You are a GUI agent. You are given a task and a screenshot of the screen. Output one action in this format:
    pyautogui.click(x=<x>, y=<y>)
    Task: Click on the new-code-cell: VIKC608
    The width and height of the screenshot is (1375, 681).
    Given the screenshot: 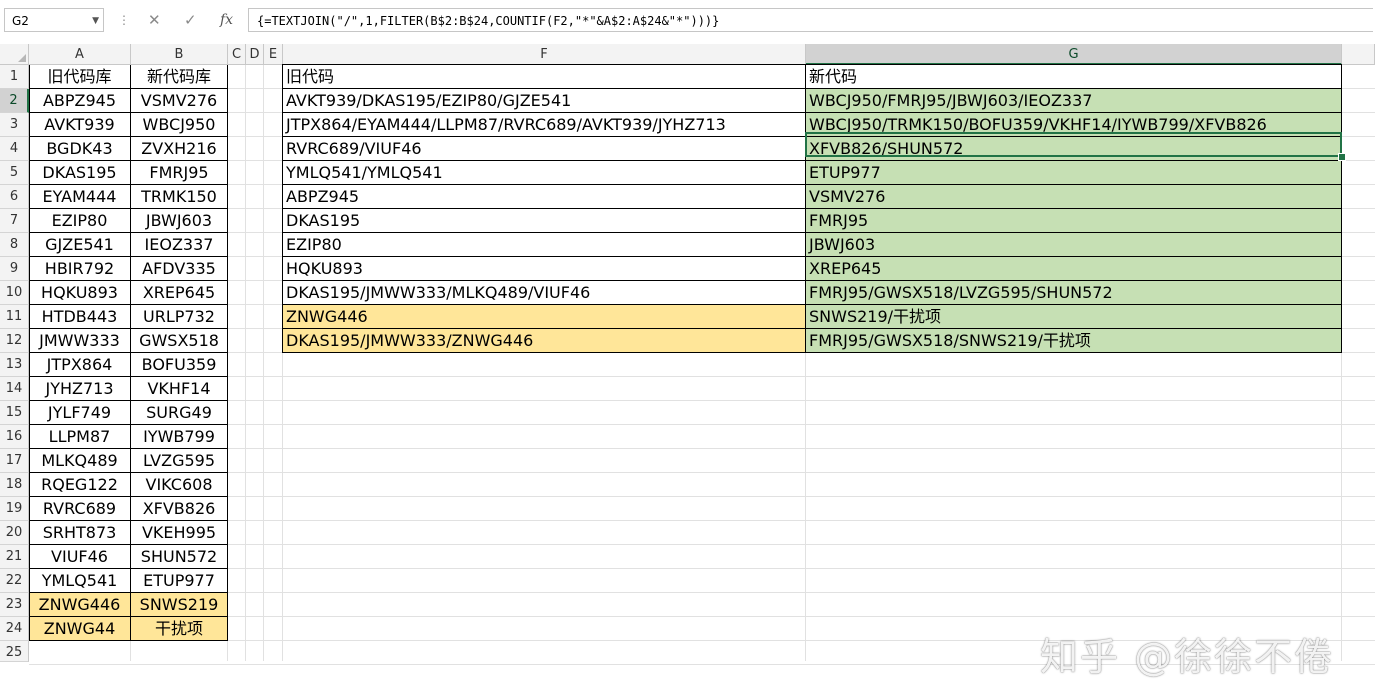 What is the action you would take?
    pyautogui.click(x=179, y=485)
    